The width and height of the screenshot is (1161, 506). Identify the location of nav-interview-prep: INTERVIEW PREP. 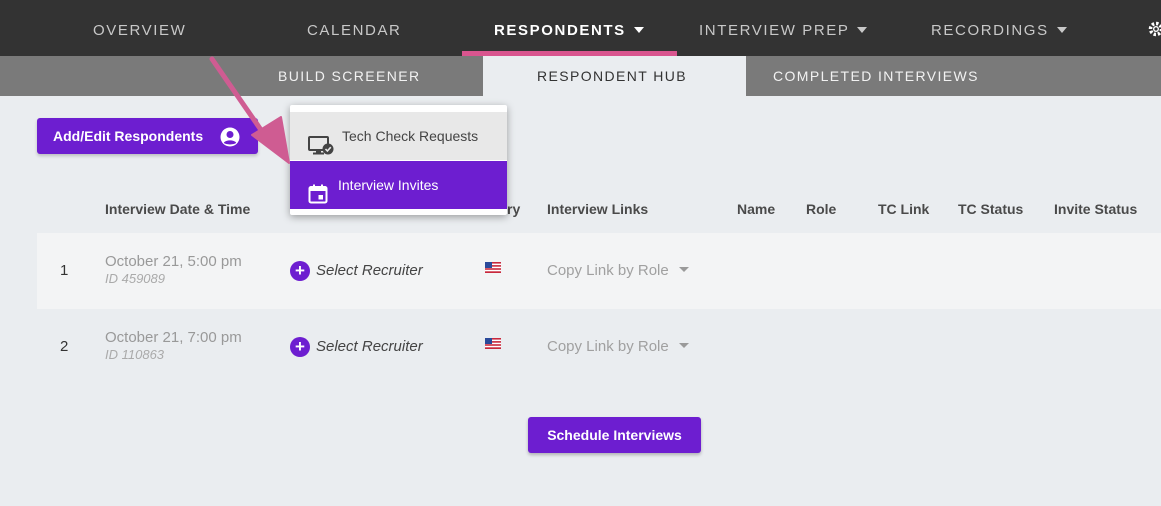
(783, 28).